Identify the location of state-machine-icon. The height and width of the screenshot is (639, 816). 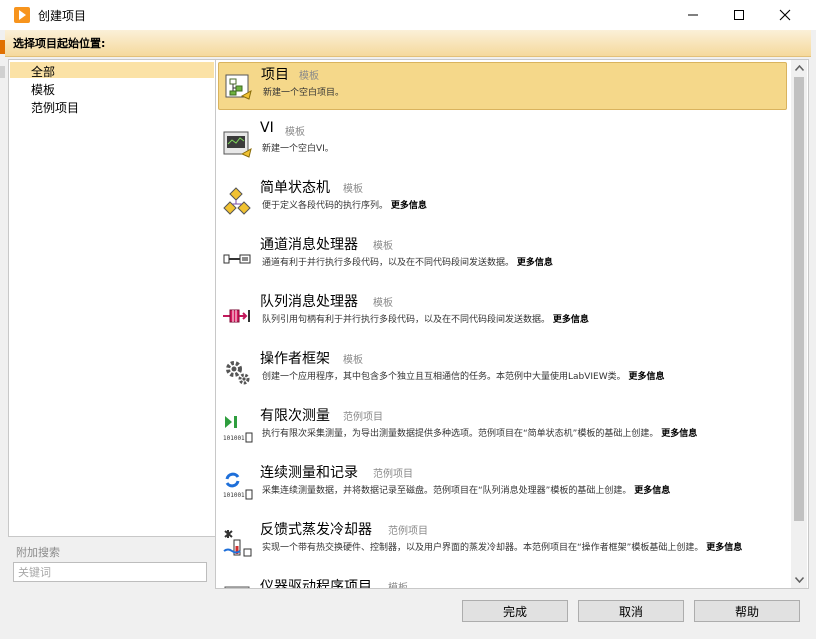
(237, 201).